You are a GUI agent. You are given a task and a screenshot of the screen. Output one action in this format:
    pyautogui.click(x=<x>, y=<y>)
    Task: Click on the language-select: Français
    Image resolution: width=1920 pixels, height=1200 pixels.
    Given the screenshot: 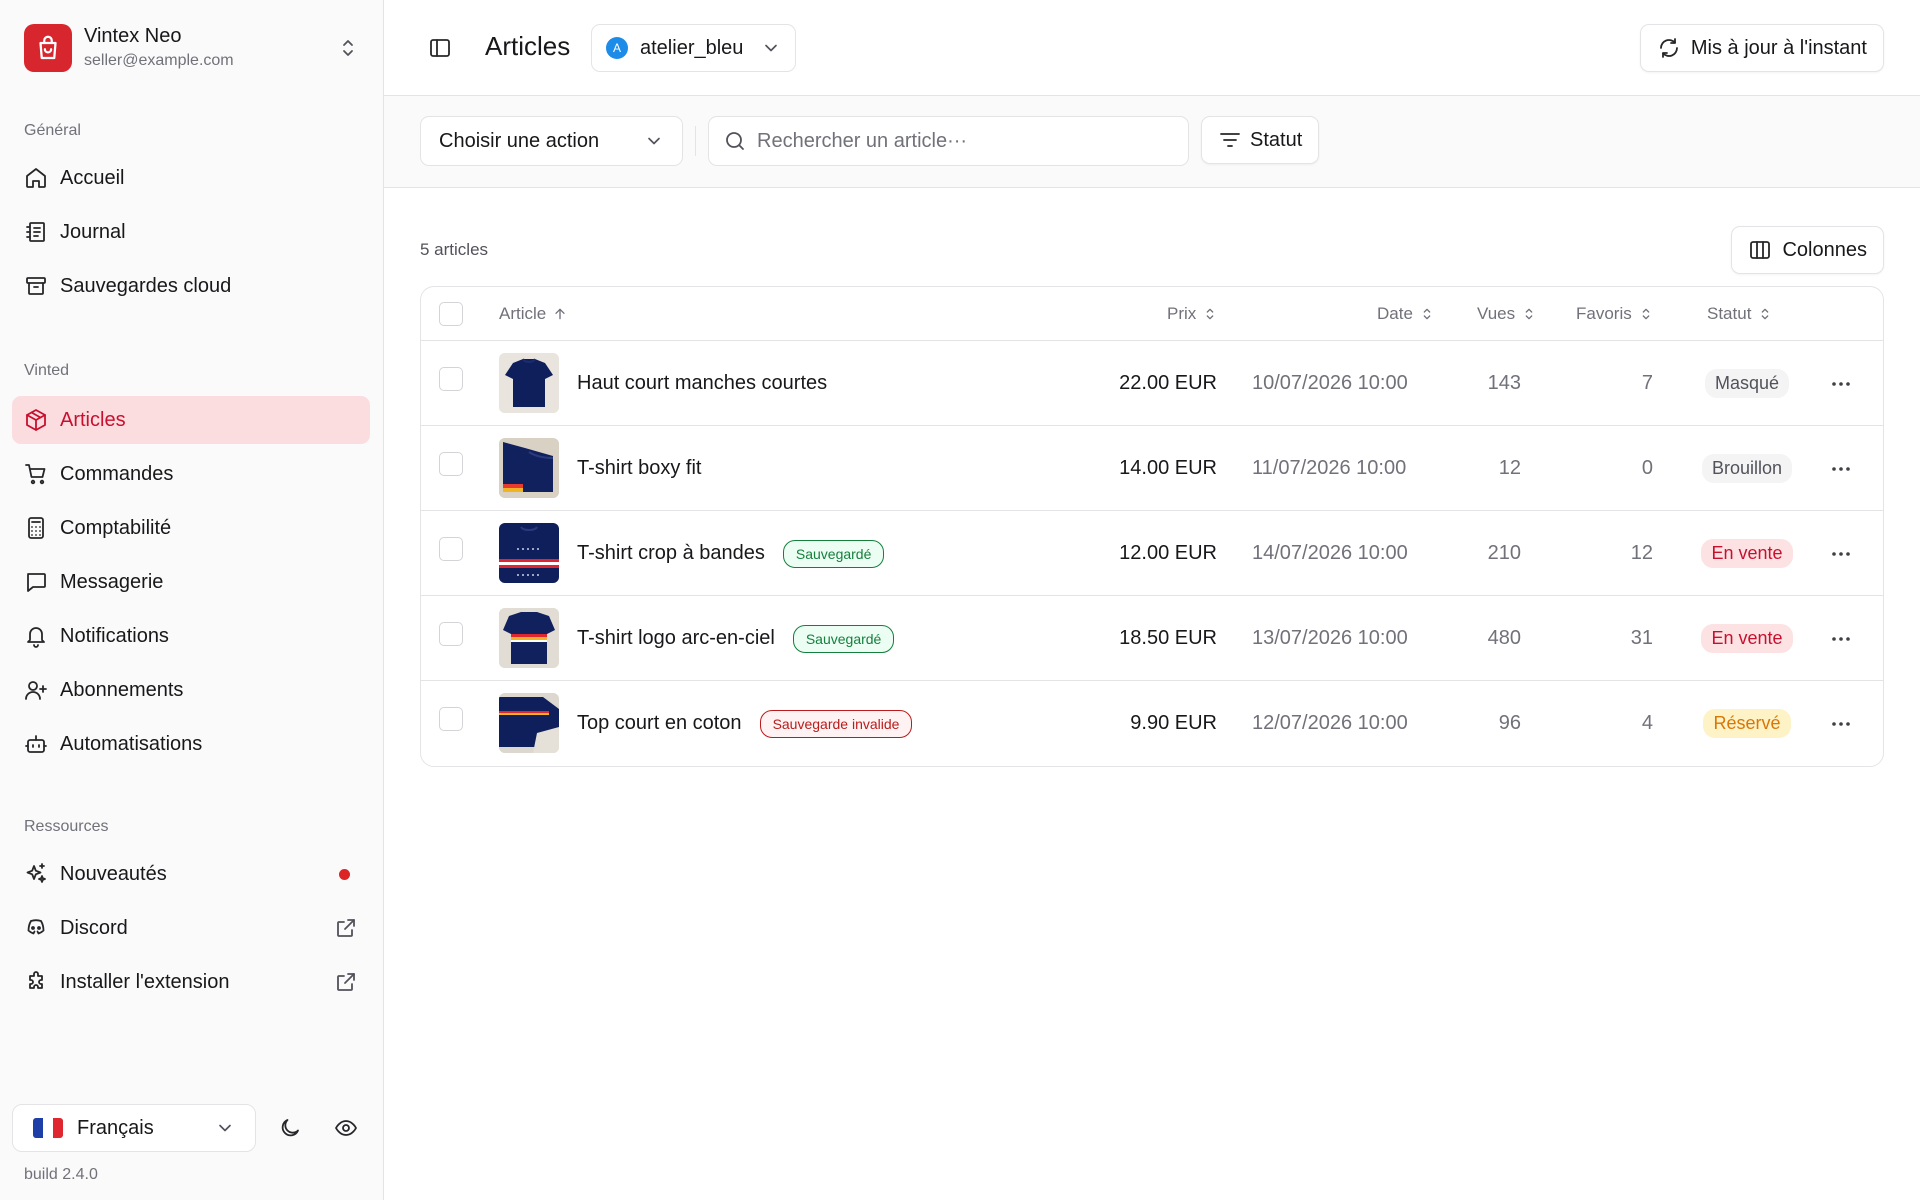 What is the action you would take?
    pyautogui.click(x=134, y=1128)
    